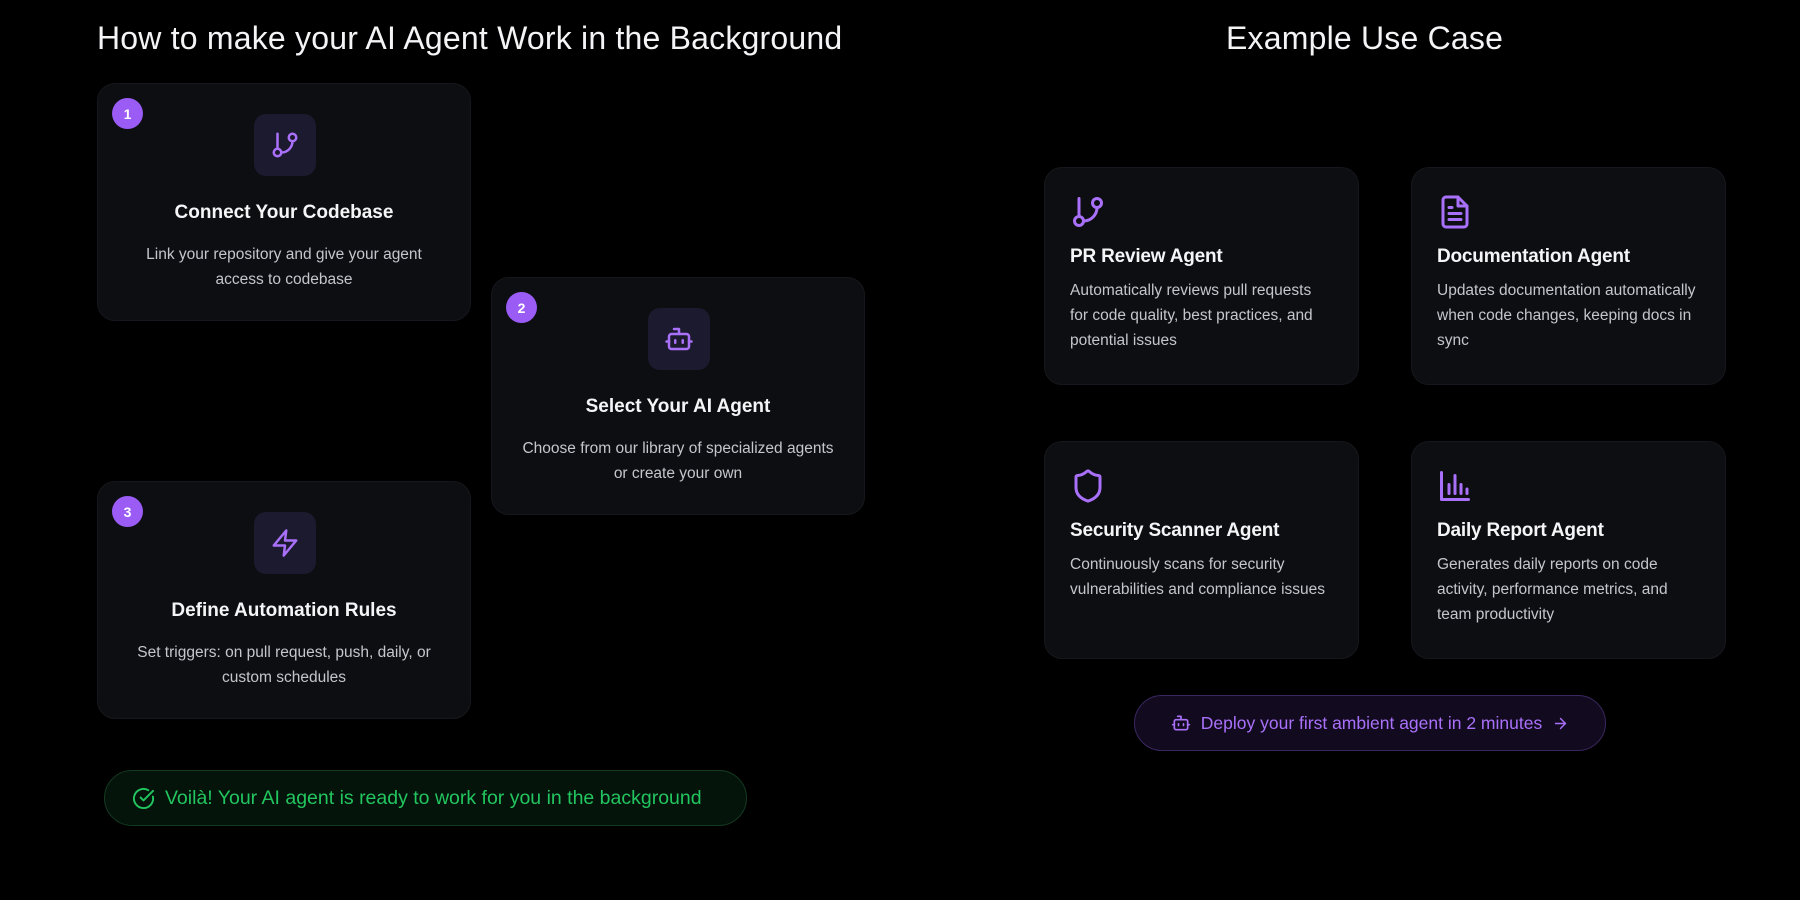  What do you see at coordinates (1146, 256) in the screenshot?
I see `use-case-title: PR Review Agent` at bounding box center [1146, 256].